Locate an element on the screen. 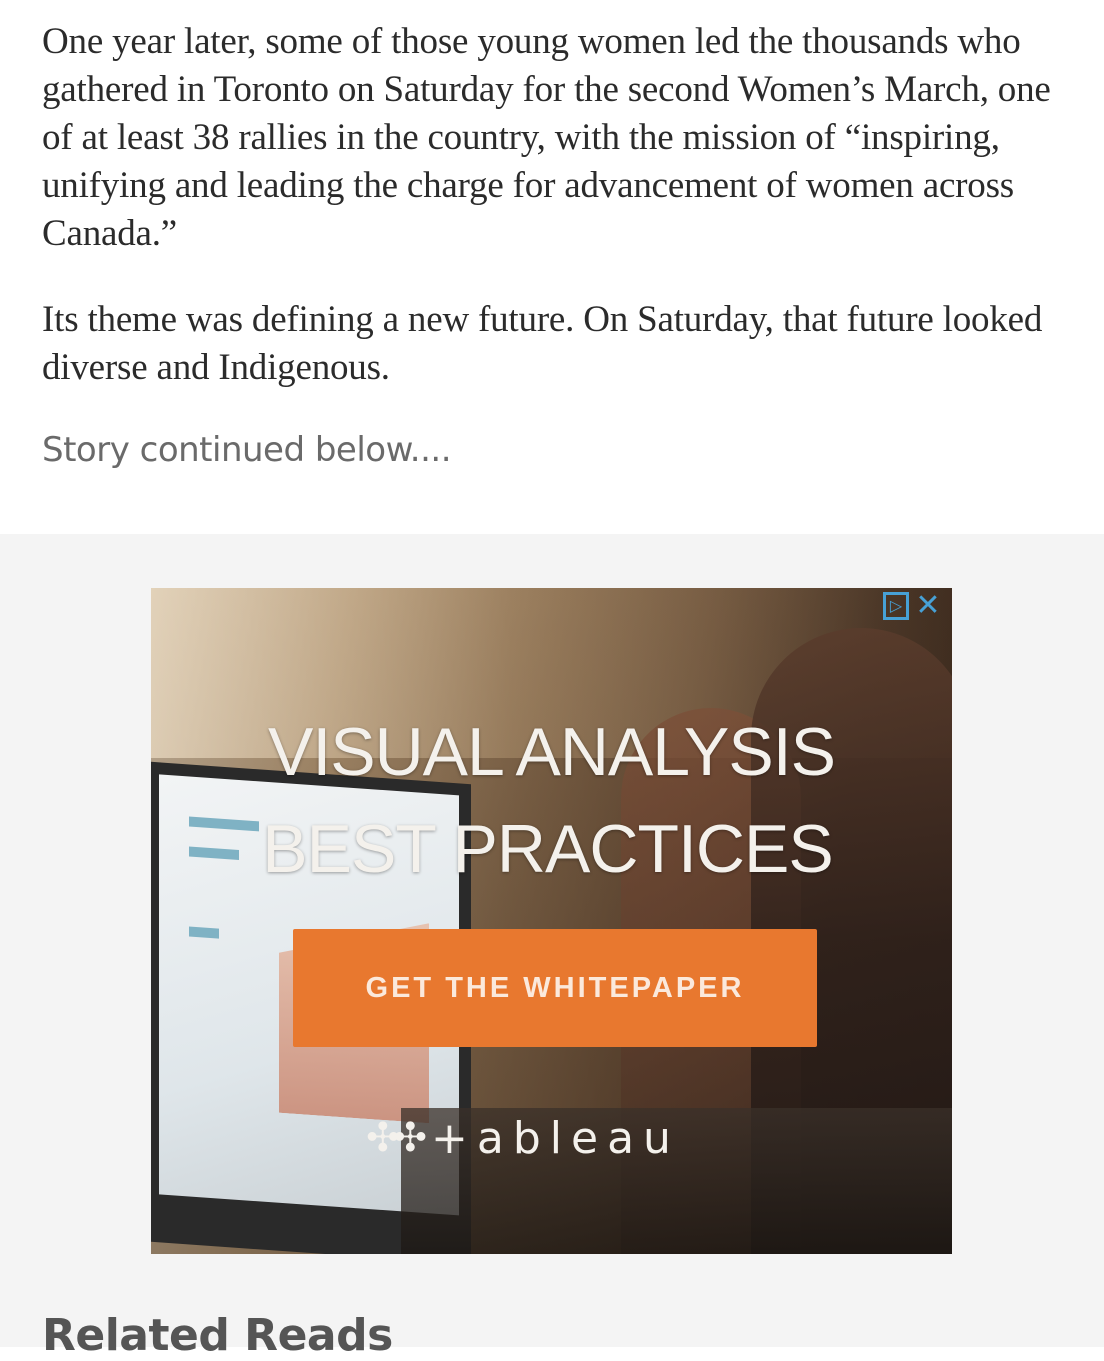 The image size is (1104, 1361). close-icon: ✕ is located at coordinates (928, 606).